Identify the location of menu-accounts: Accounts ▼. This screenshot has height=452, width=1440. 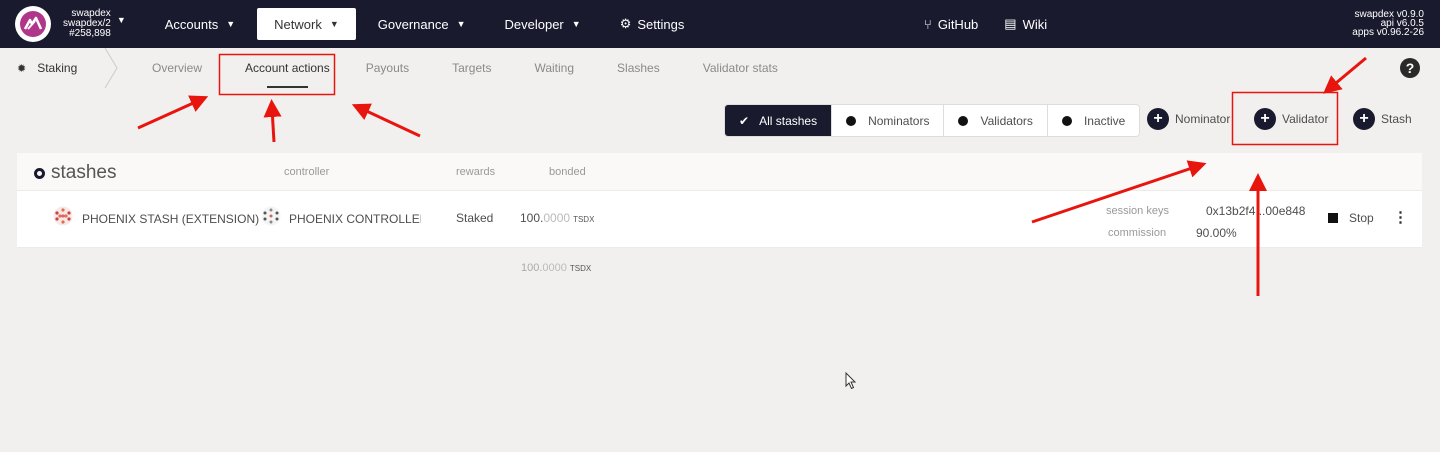
(200, 24).